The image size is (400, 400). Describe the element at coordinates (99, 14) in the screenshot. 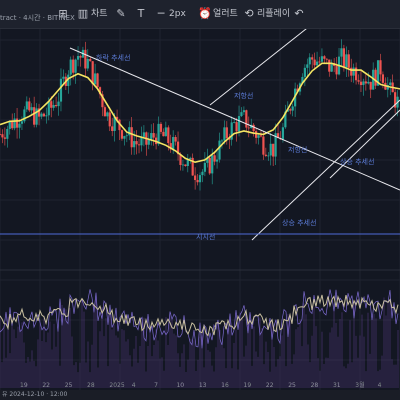

I see `toolbar-item-label: 차트` at that location.